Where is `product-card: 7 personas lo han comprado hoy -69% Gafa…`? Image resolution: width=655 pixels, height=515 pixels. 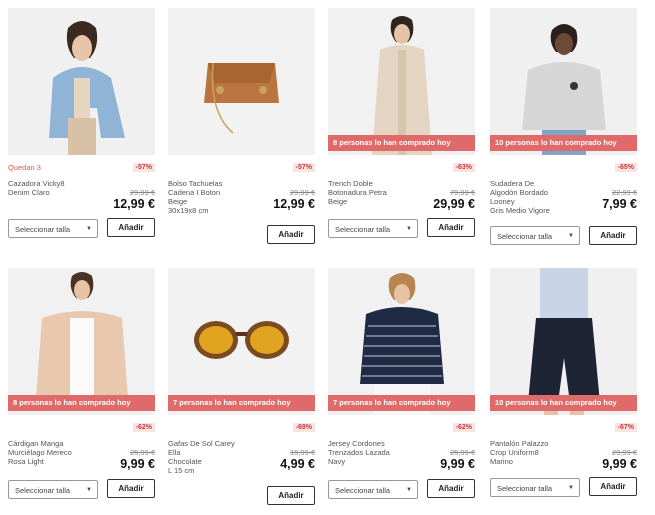 product-card: 7 personas lo han comprado hoy -69% Gafa… is located at coordinates (241, 386).